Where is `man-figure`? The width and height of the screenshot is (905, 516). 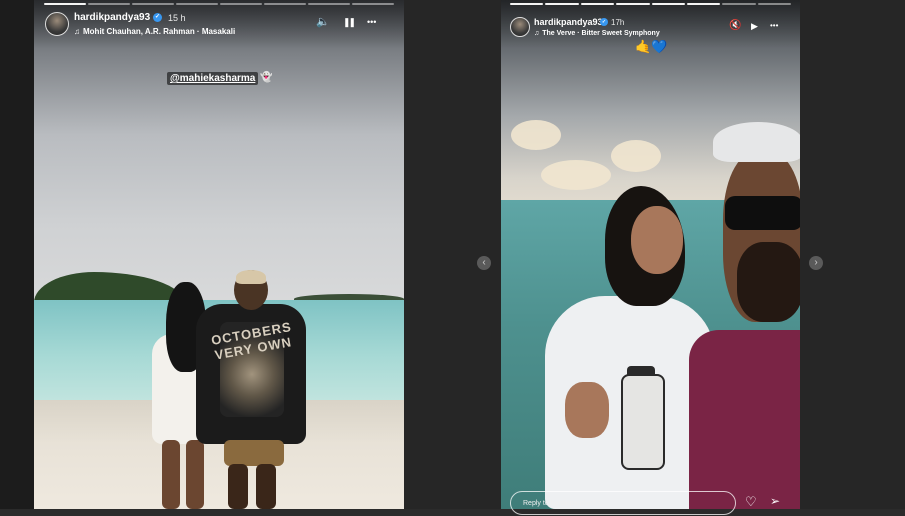 man-figure is located at coordinates (744, 315).